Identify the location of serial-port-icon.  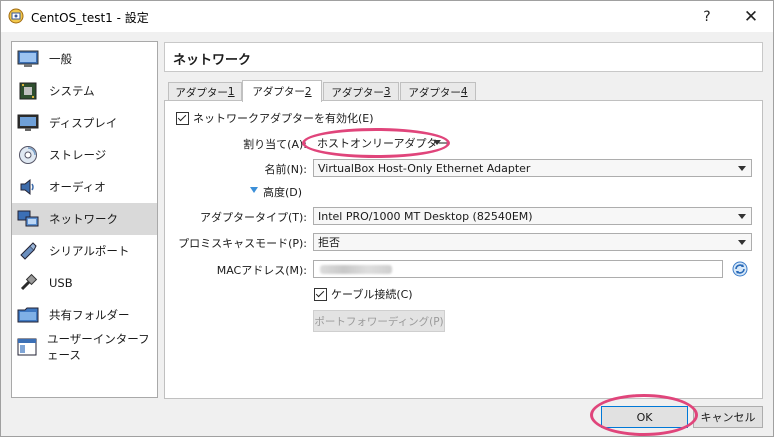
(28, 251).